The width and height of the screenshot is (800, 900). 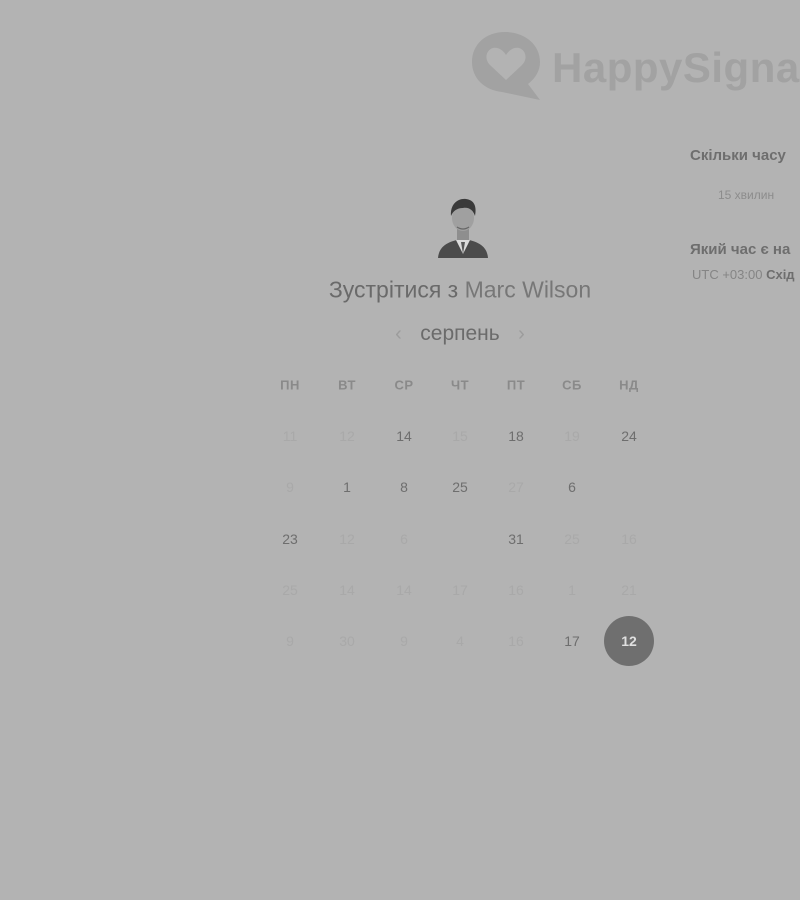 What do you see at coordinates (290, 385) in the screenshot?
I see `weekday-label: ПН` at bounding box center [290, 385].